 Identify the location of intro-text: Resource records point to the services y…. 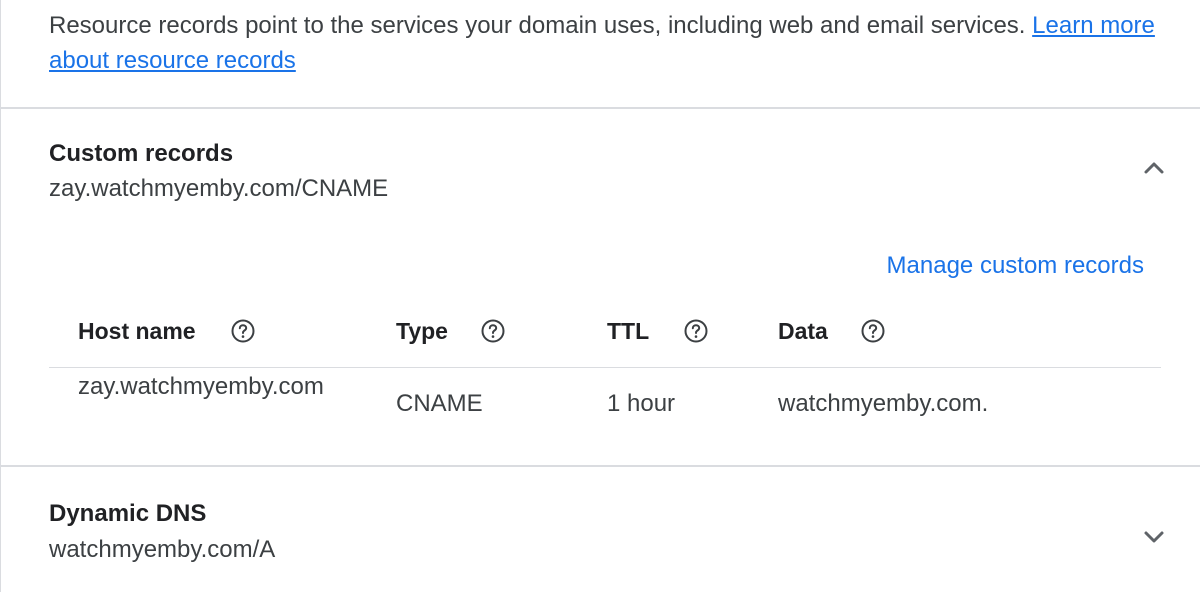
(541, 25).